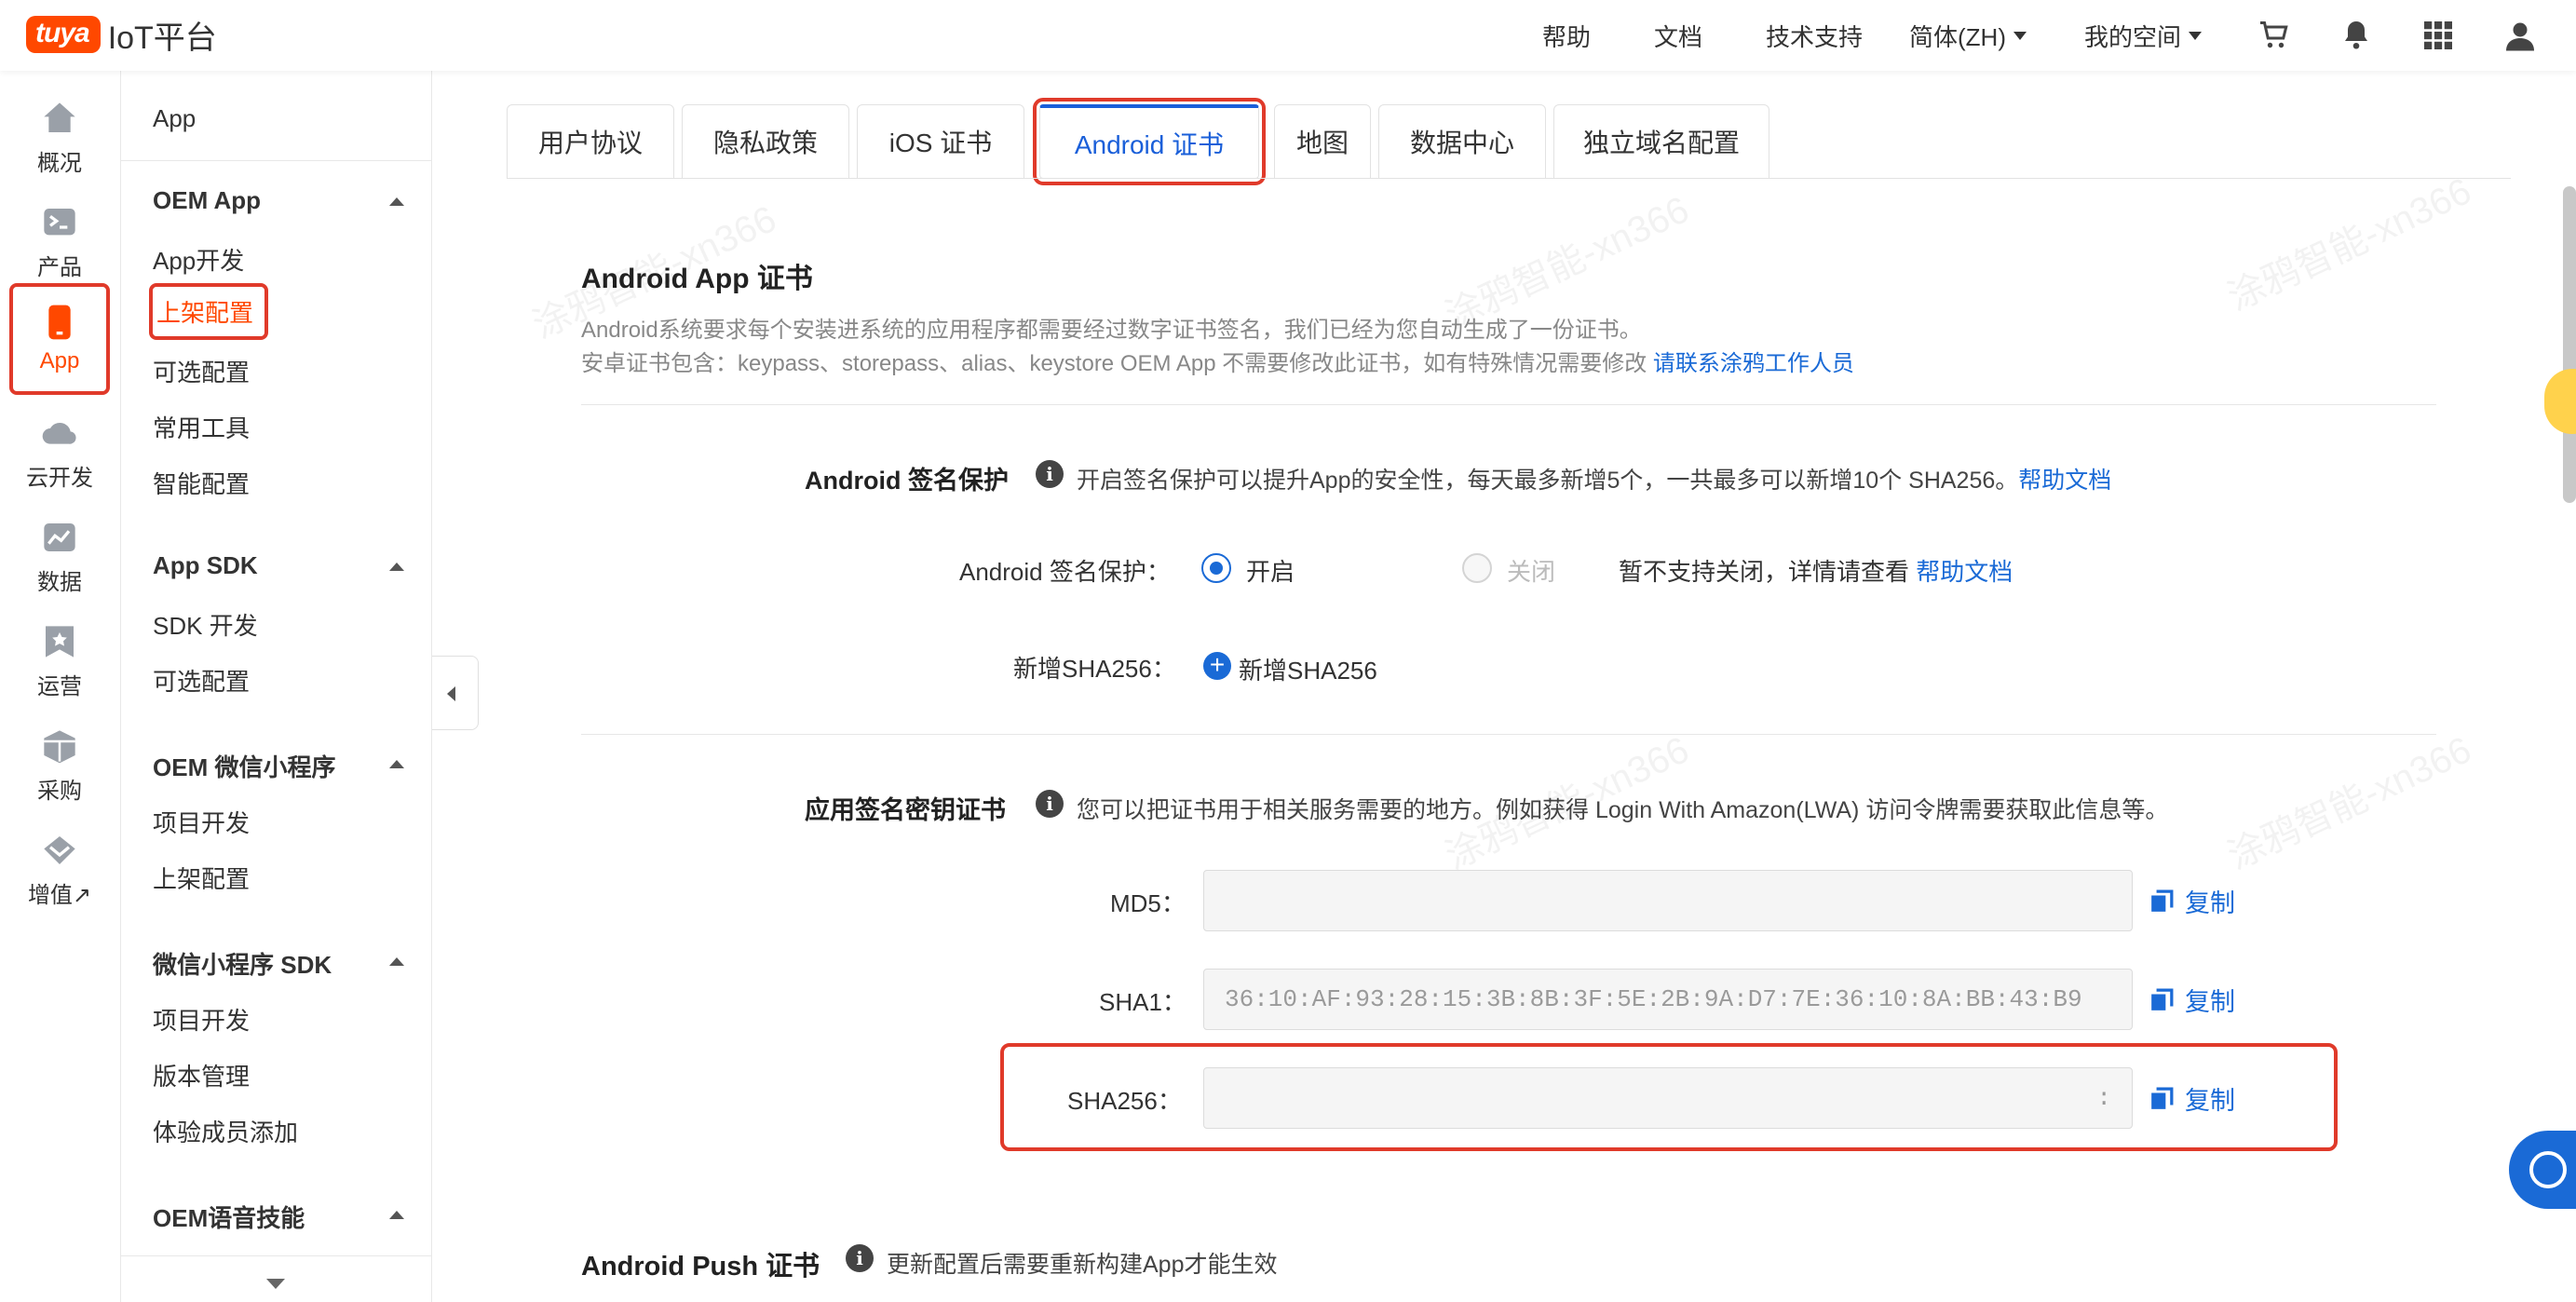 The height and width of the screenshot is (1302, 2576). I want to click on sidebar-item-sdk-optional: 可选配置, so click(201, 680).